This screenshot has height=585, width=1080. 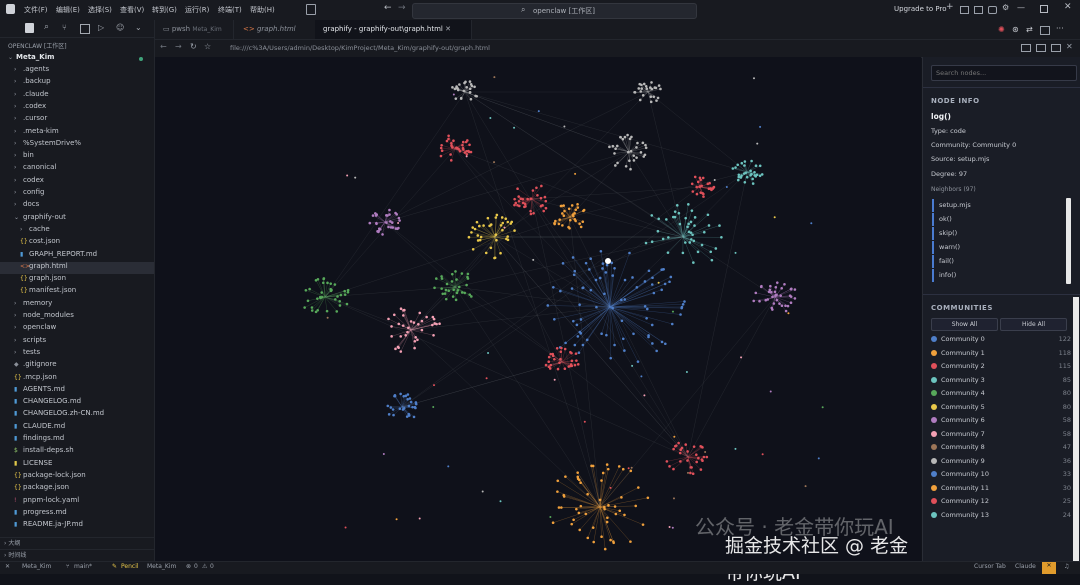 I want to click on timeline-section: › 时间线, so click(x=77, y=555).